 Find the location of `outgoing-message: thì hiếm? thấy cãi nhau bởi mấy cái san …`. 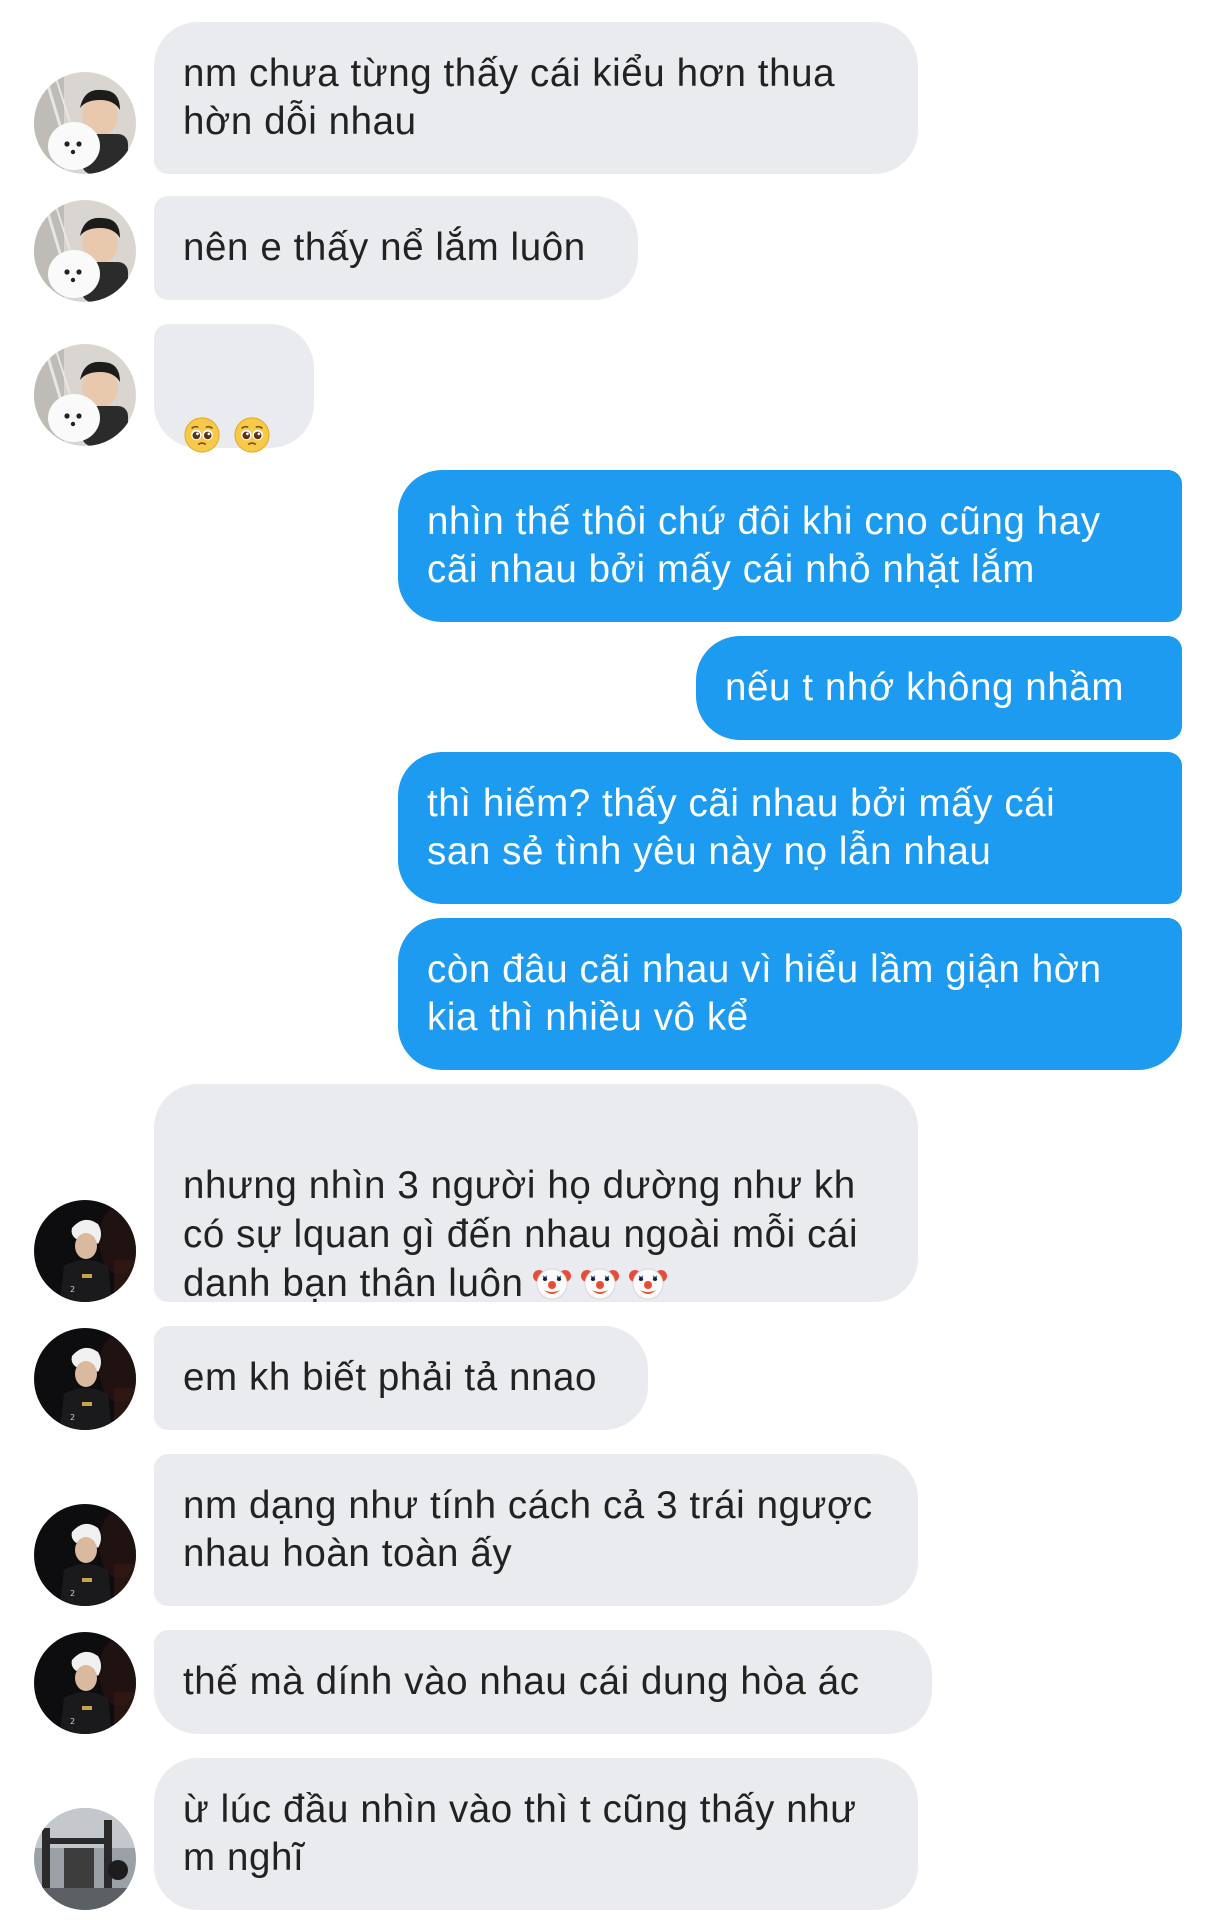

outgoing-message: thì hiếm? thấy cãi nhau bởi mấy cái san … is located at coordinates (790, 828).